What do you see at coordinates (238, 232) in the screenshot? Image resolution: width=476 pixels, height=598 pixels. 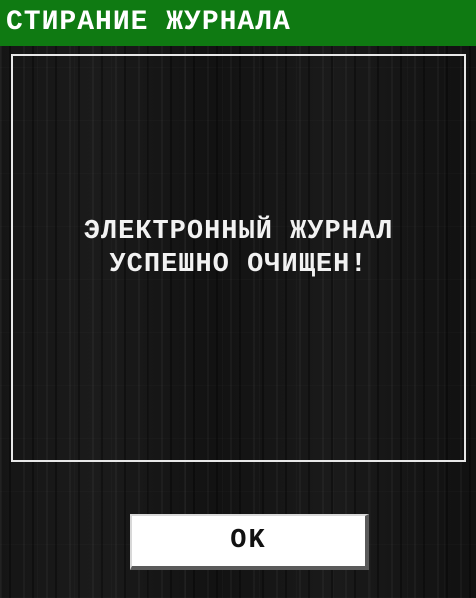 I see `message-line-1: ЭЛЕКТРОННЫЙ ЖУРНАЛ` at bounding box center [238, 232].